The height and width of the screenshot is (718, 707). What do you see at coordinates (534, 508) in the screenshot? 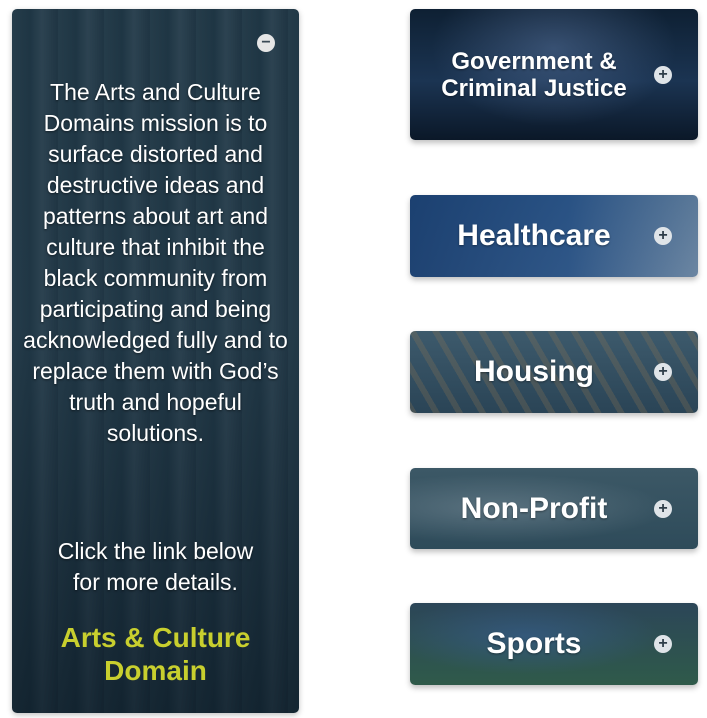
I see `domain-card-title: Non-Profit` at bounding box center [534, 508].